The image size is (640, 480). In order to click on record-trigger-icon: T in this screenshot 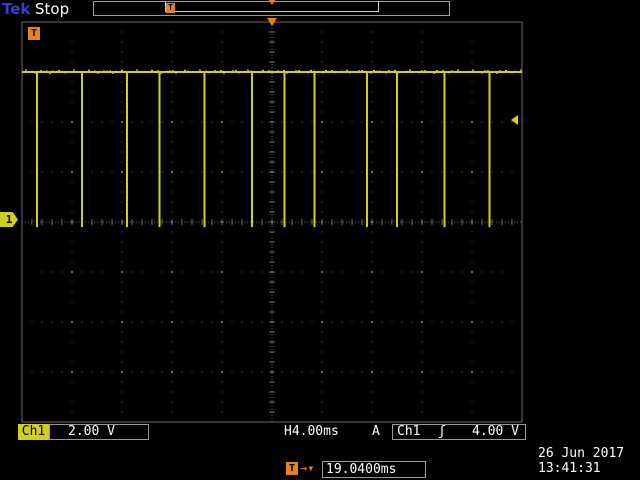, I will do `click(170, 8)`.